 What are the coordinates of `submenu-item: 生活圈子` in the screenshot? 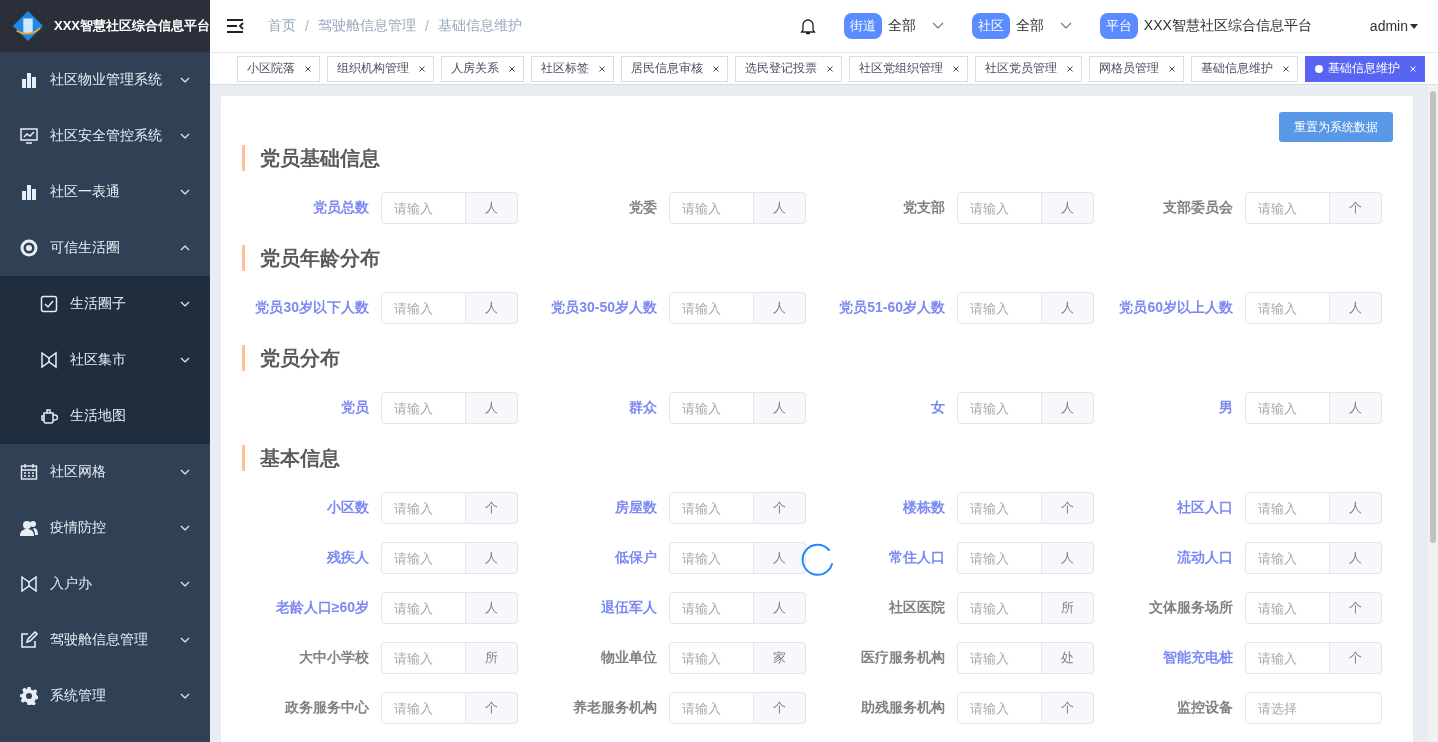 It's located at (105, 304).